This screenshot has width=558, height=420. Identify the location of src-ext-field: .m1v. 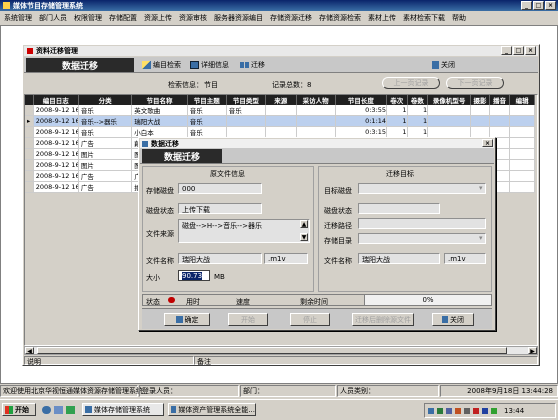
(286, 258).